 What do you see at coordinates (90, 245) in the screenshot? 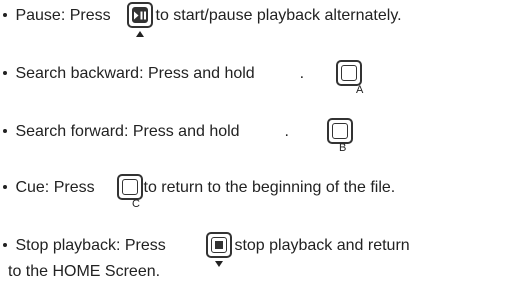
I see `stop-playback-text: Stop playback: Press` at bounding box center [90, 245].